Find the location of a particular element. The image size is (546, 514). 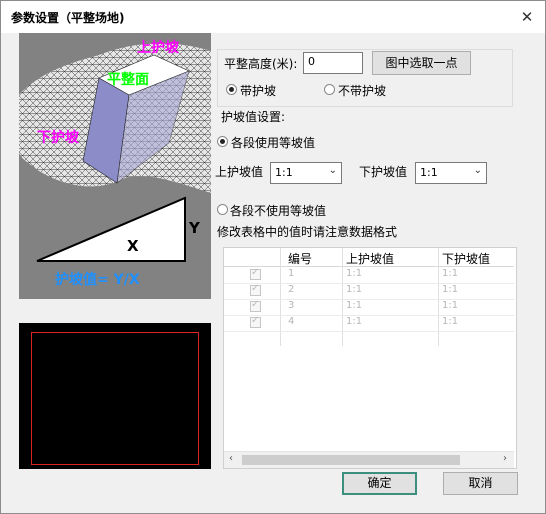

bottom-slope-select-value: 1:1 is located at coordinates (429, 172).